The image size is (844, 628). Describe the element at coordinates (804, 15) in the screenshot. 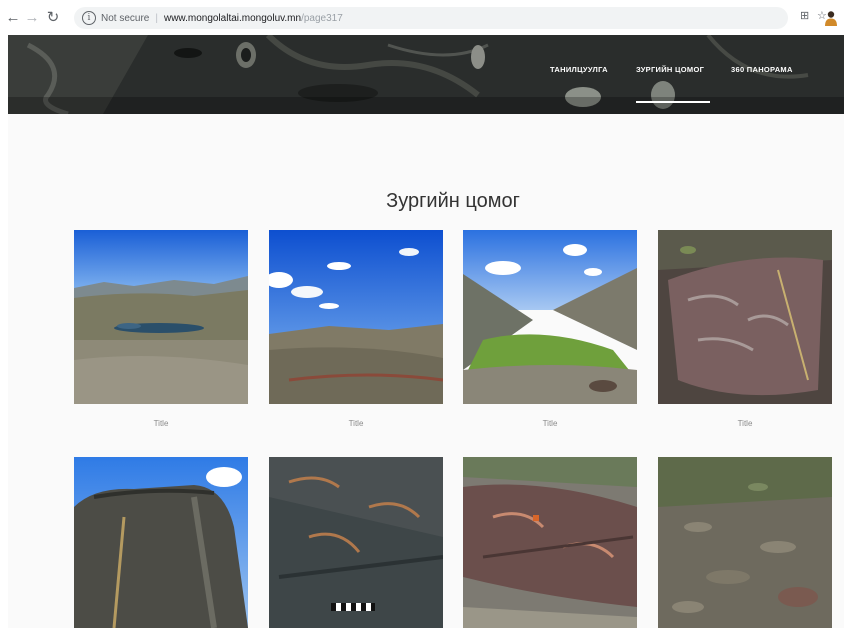

I see `translate-icon: ⊞` at that location.